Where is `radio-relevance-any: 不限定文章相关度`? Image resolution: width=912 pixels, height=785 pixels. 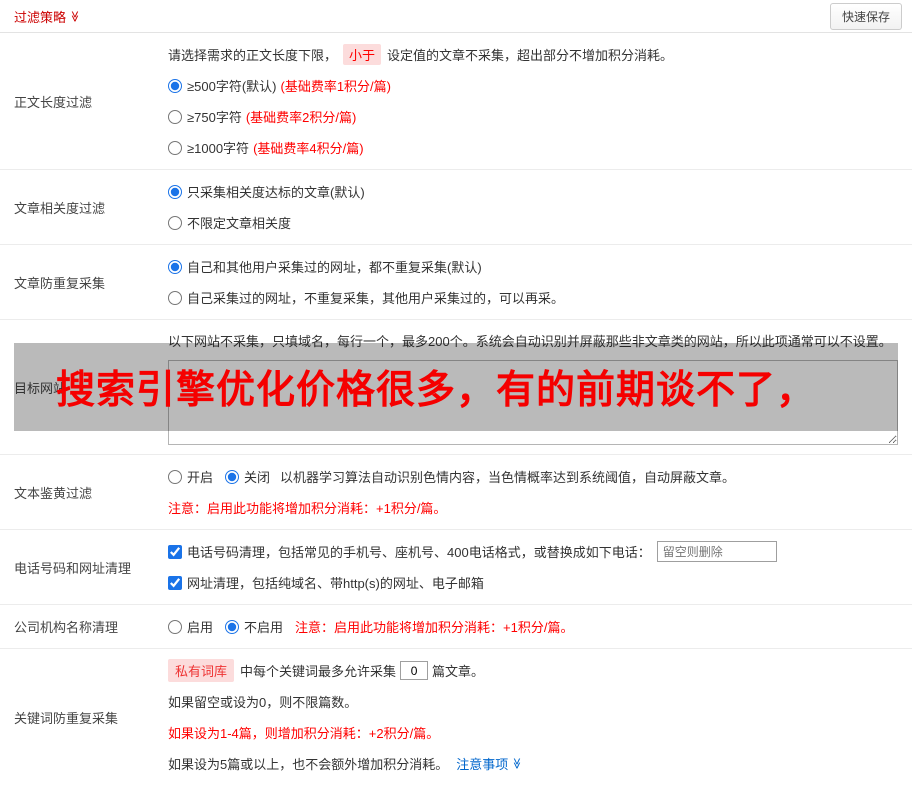 radio-relevance-any: 不限定文章相关度 is located at coordinates (229, 222).